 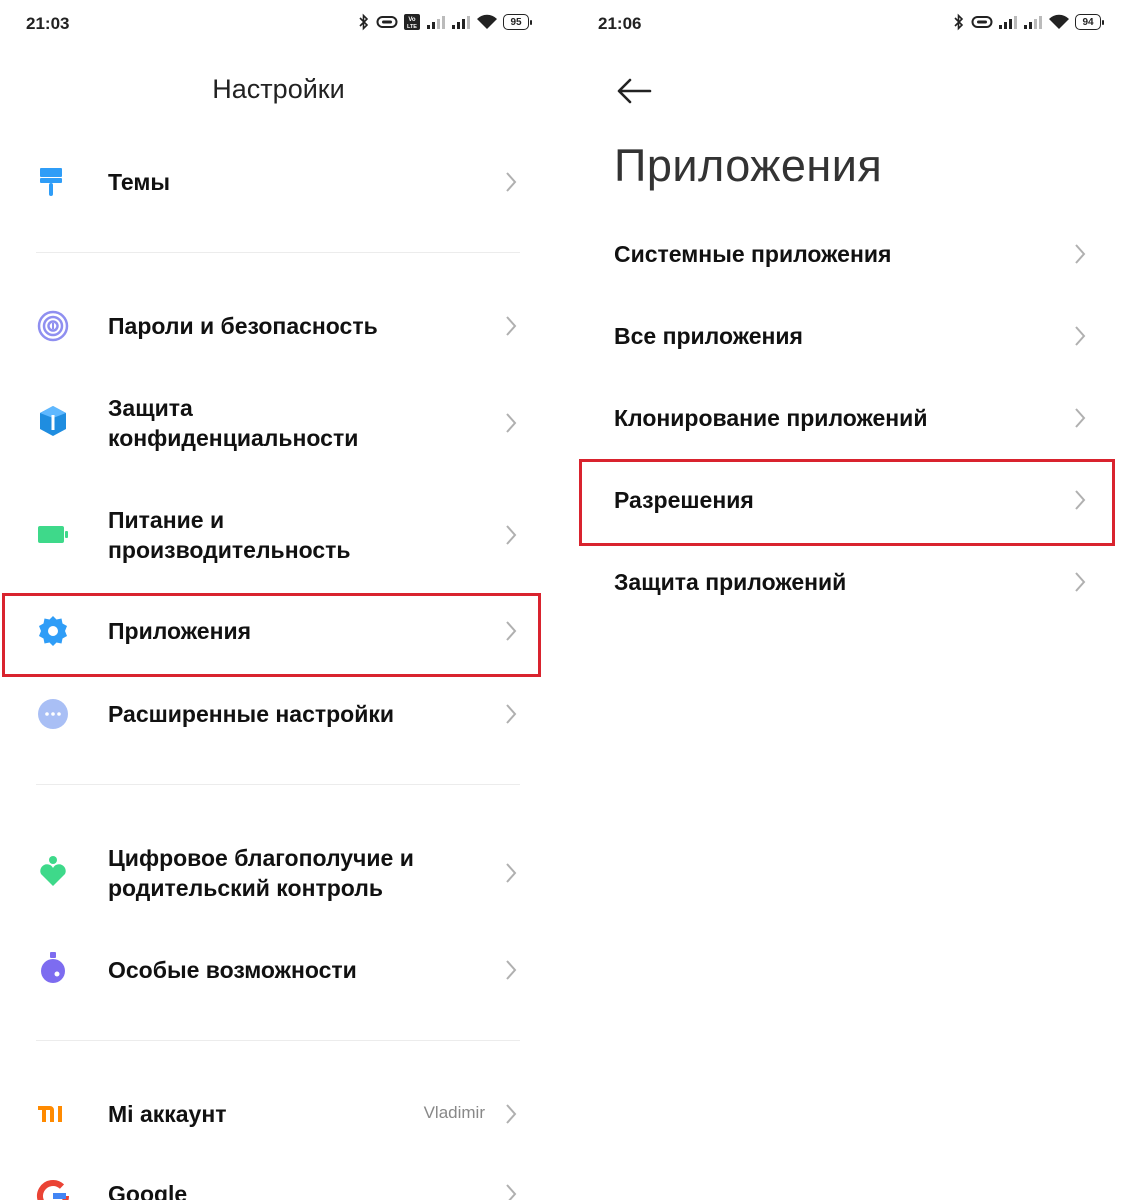 I want to click on page-title: Приложения, so click(x=748, y=165).